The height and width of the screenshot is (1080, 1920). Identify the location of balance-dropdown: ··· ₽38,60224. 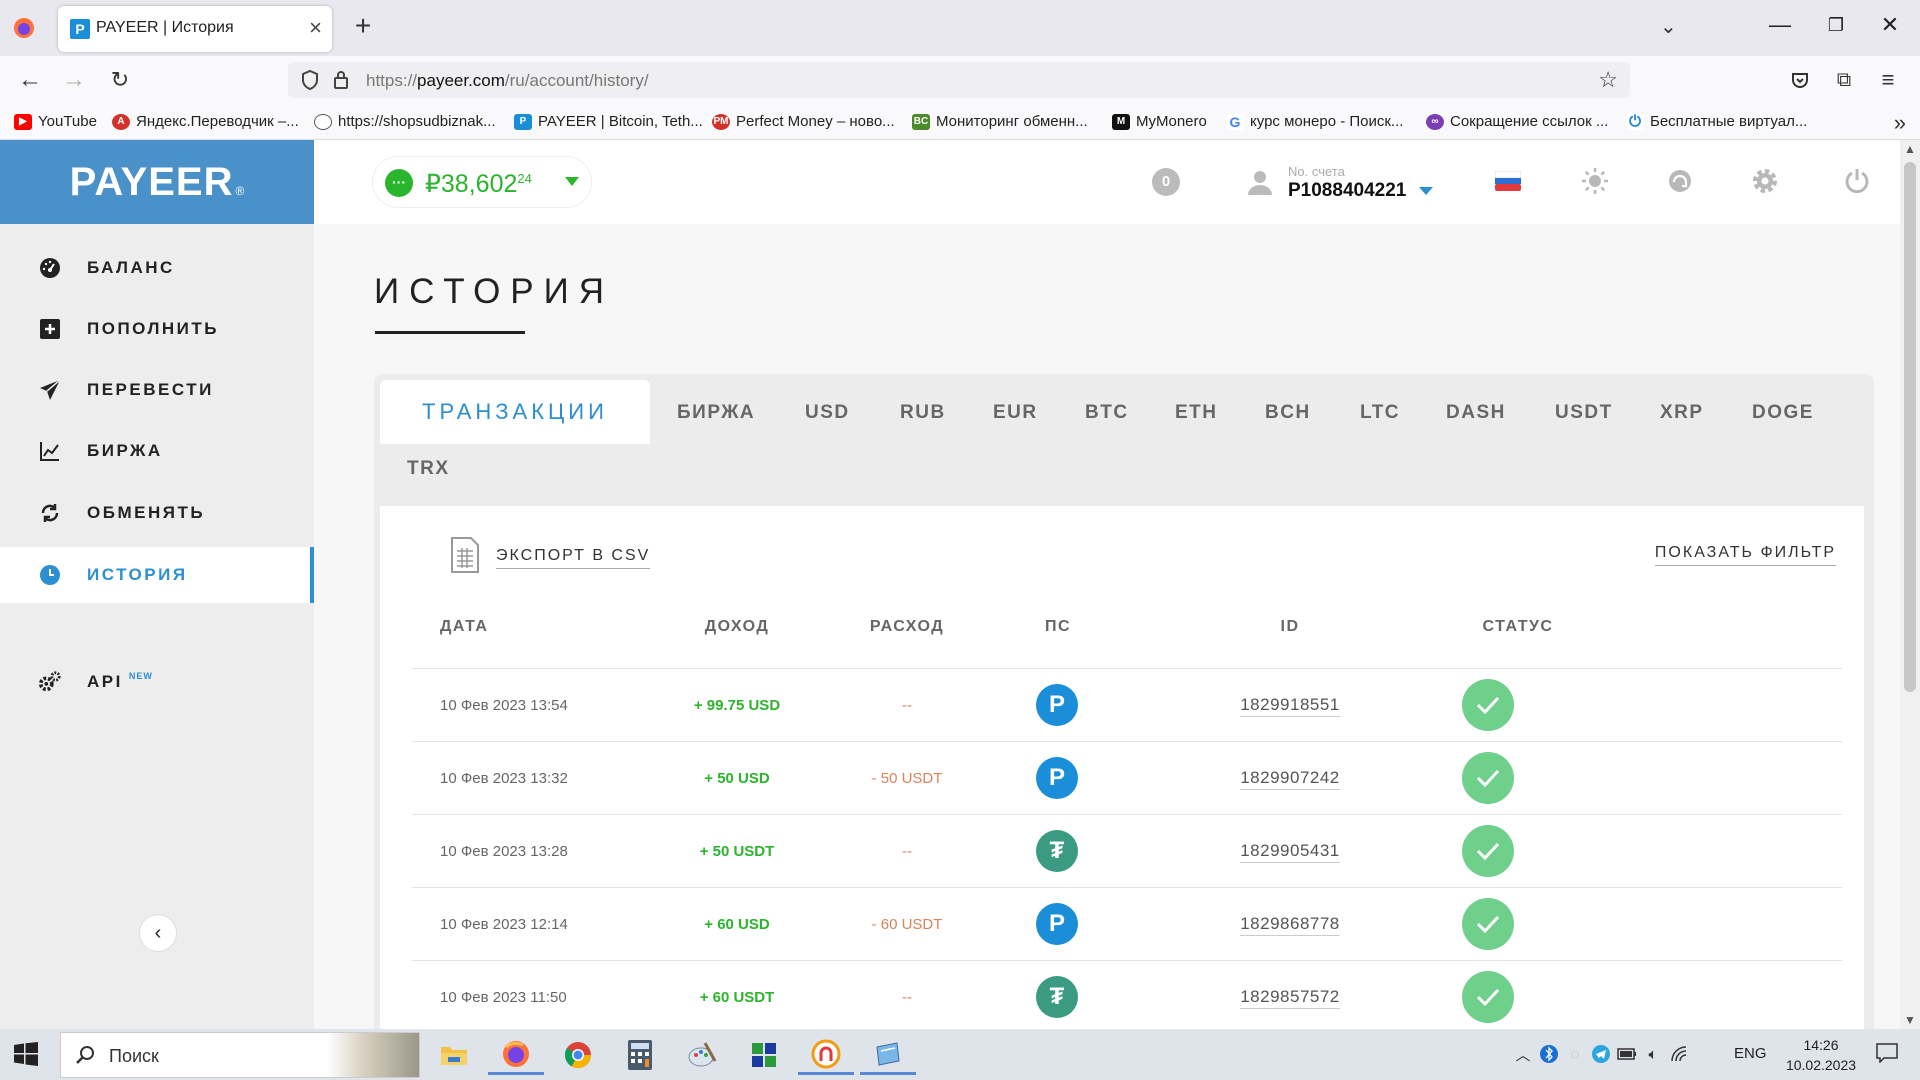
(482, 182).